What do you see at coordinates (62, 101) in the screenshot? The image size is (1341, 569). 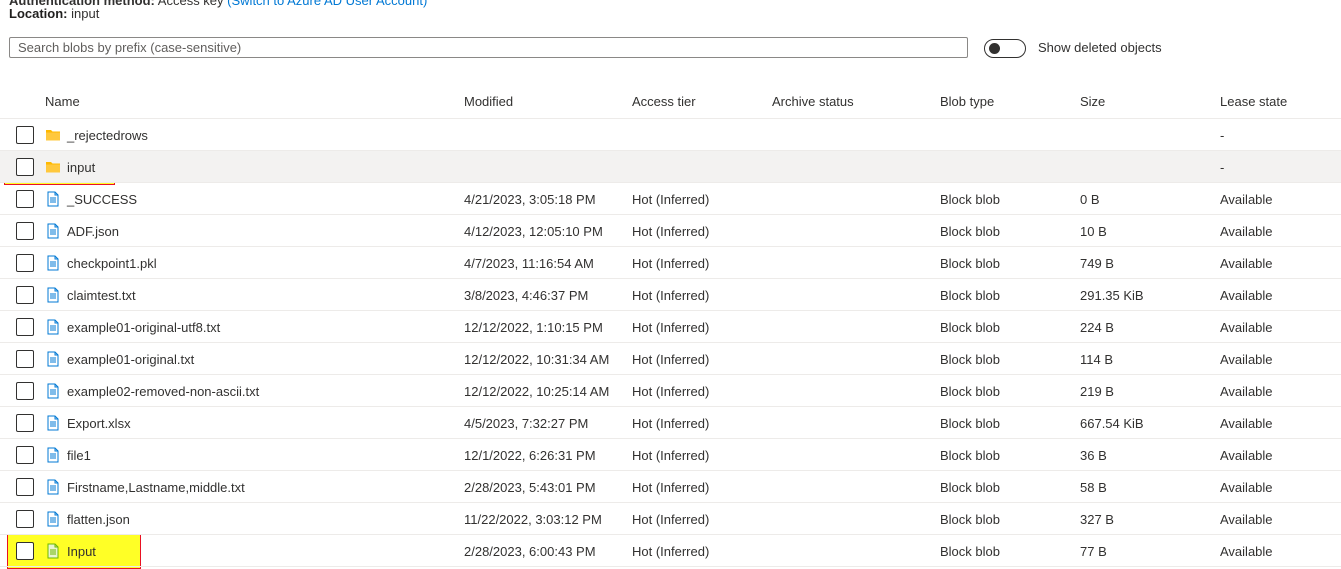 I see `column-header-name: Name` at bounding box center [62, 101].